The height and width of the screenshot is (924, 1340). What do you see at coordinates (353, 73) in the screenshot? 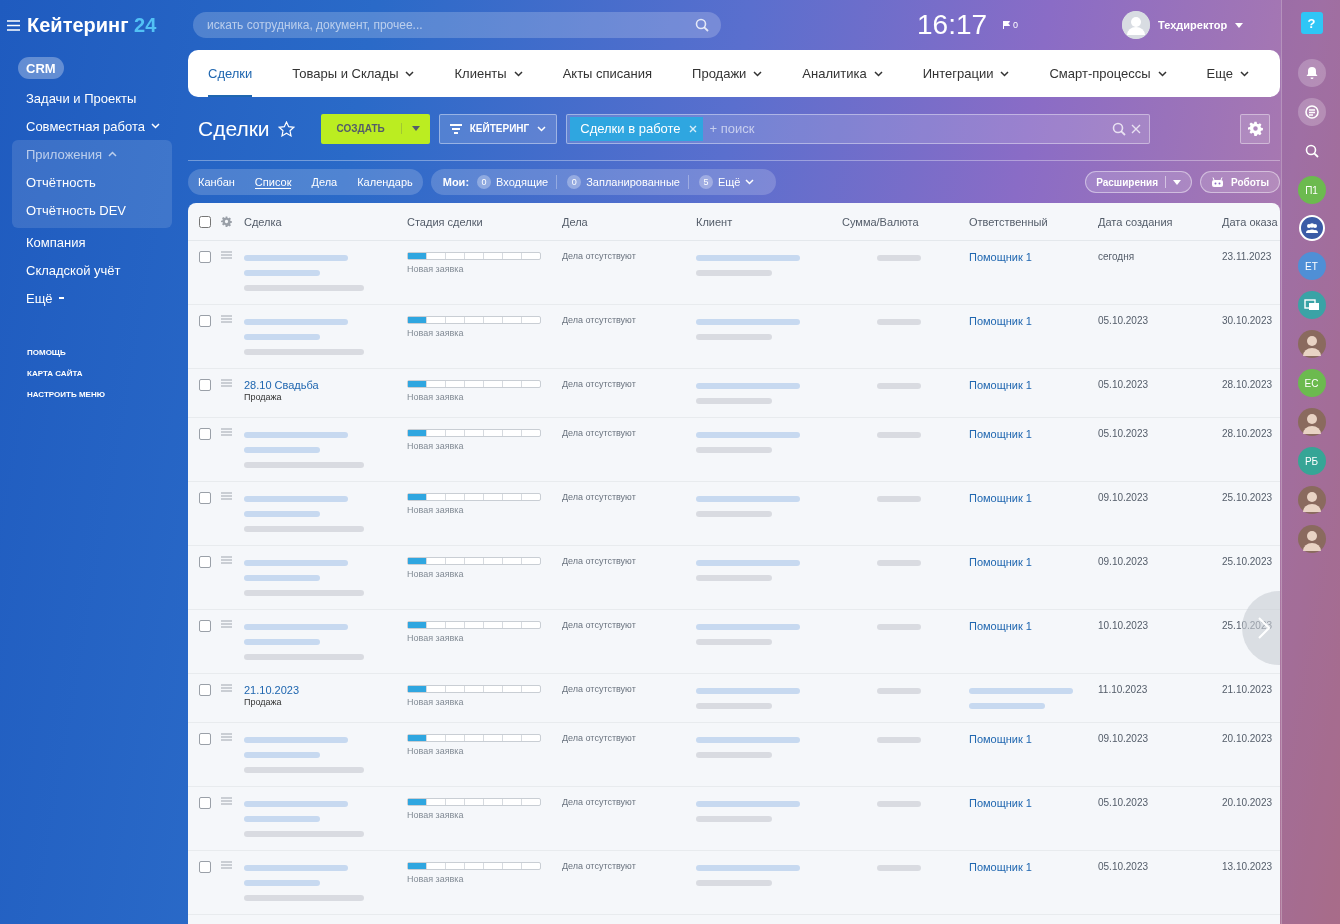
I see `nav-tab: Товары и Склады` at bounding box center [353, 73].